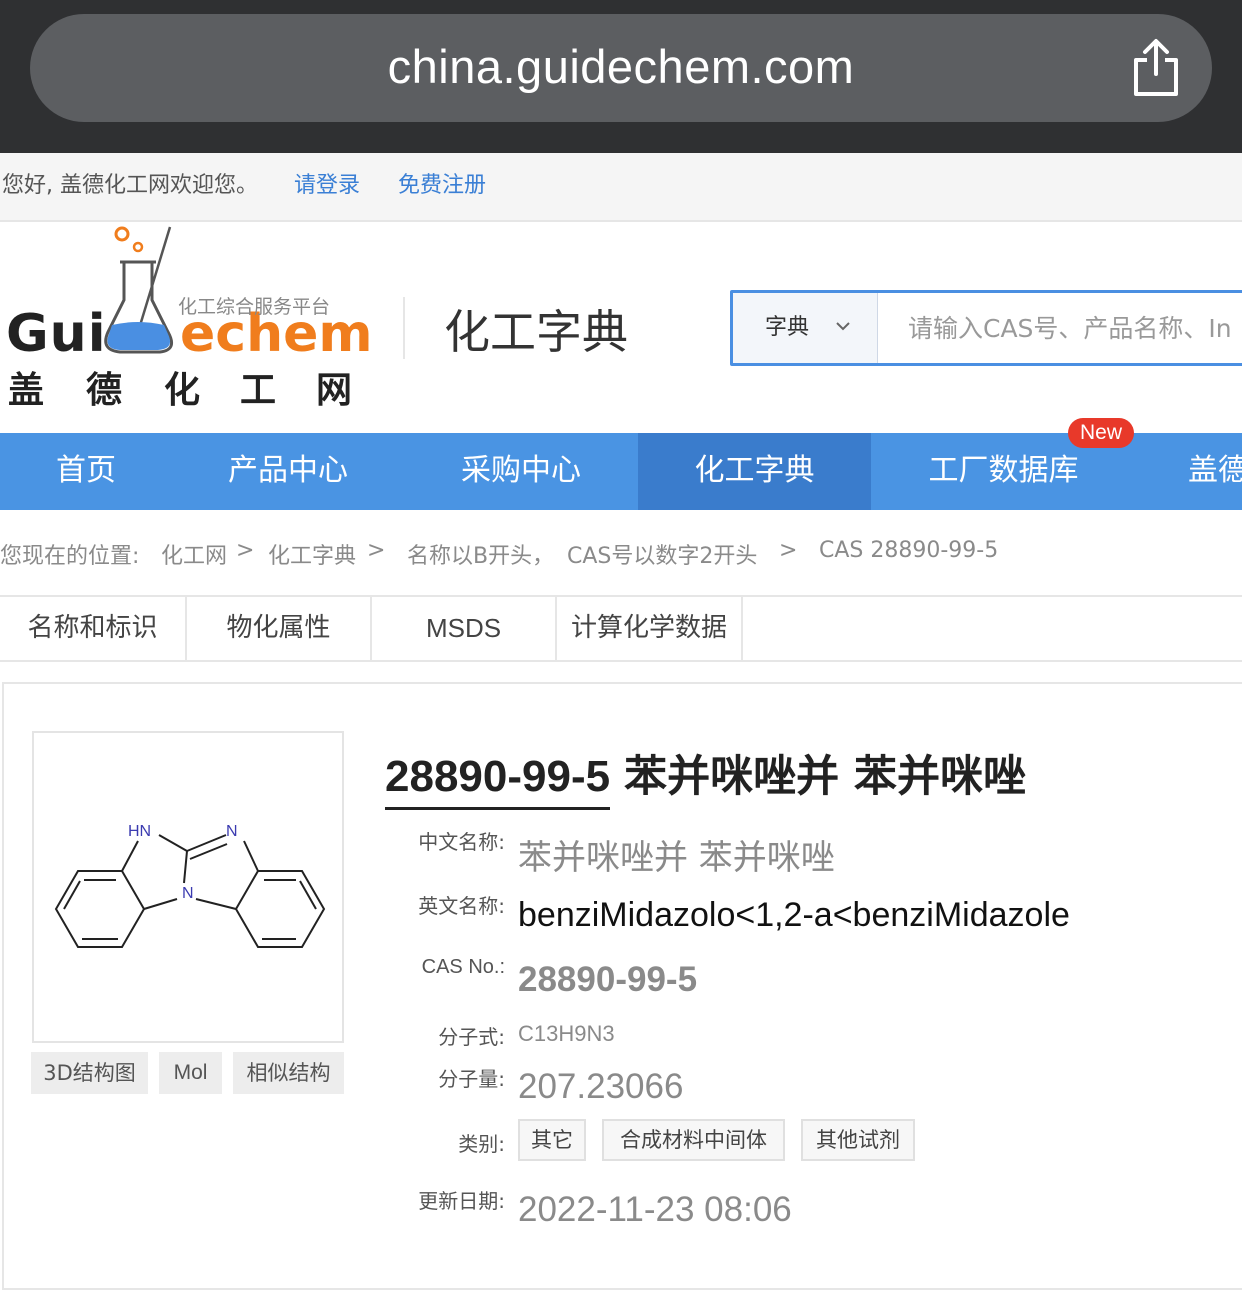 This screenshot has width=1242, height=1302. What do you see at coordinates (86, 471) in the screenshot?
I see `nav-home: 首页` at bounding box center [86, 471].